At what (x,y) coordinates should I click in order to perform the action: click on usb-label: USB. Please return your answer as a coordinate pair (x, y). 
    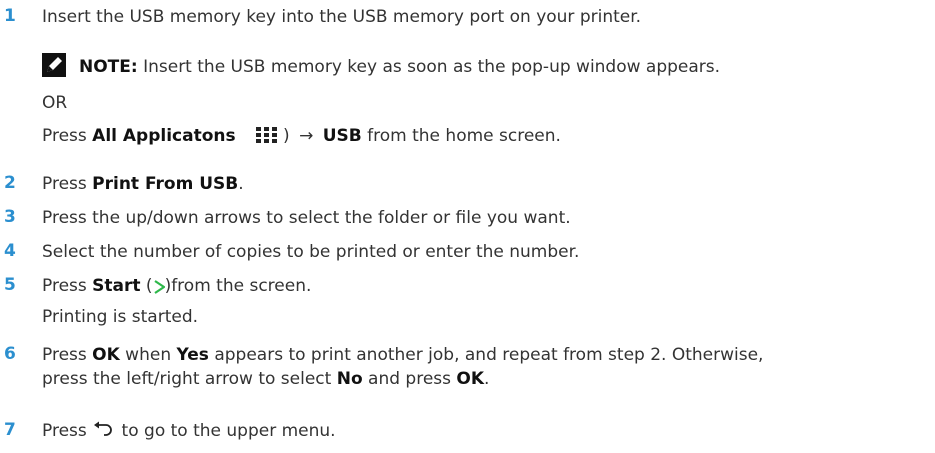
    Looking at the image, I should click on (342, 136).